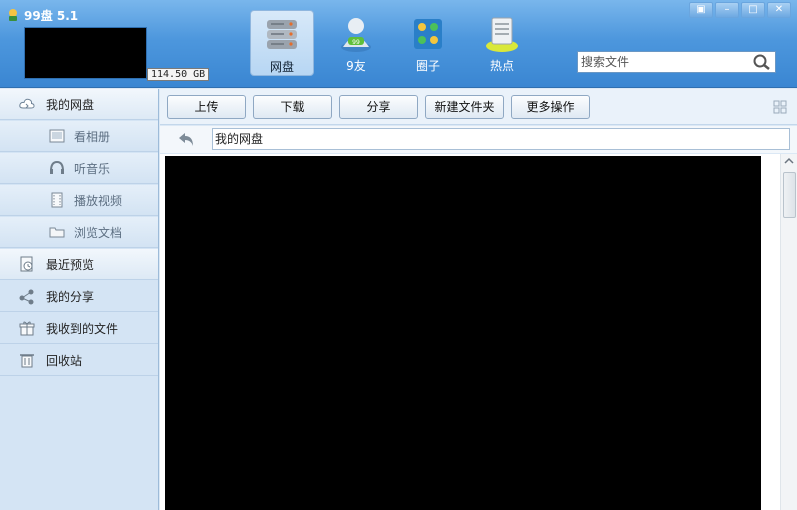 This screenshot has height=510, width=797. I want to click on sidebar-item-documents: 浏览文档, so click(79, 232).